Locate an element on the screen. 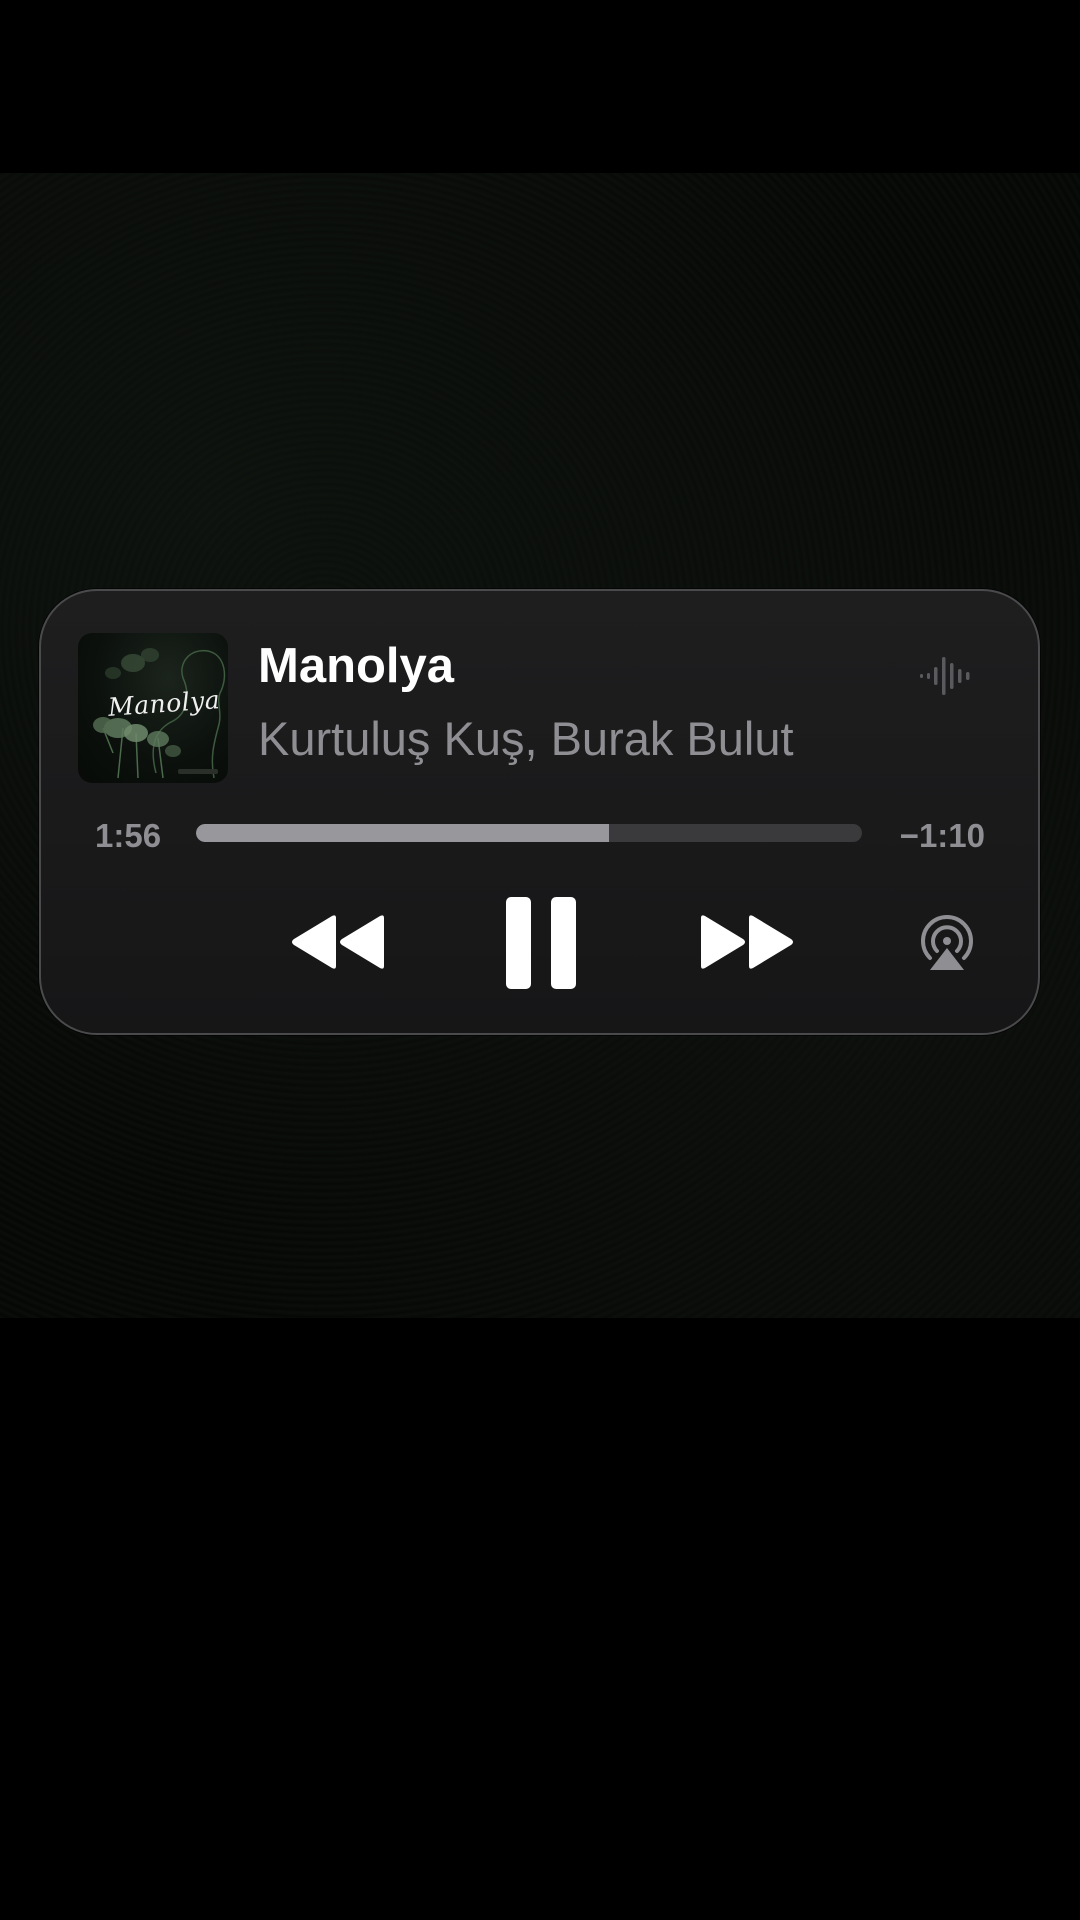 This screenshot has height=1920, width=1080. rewind-button is located at coordinates (338, 942).